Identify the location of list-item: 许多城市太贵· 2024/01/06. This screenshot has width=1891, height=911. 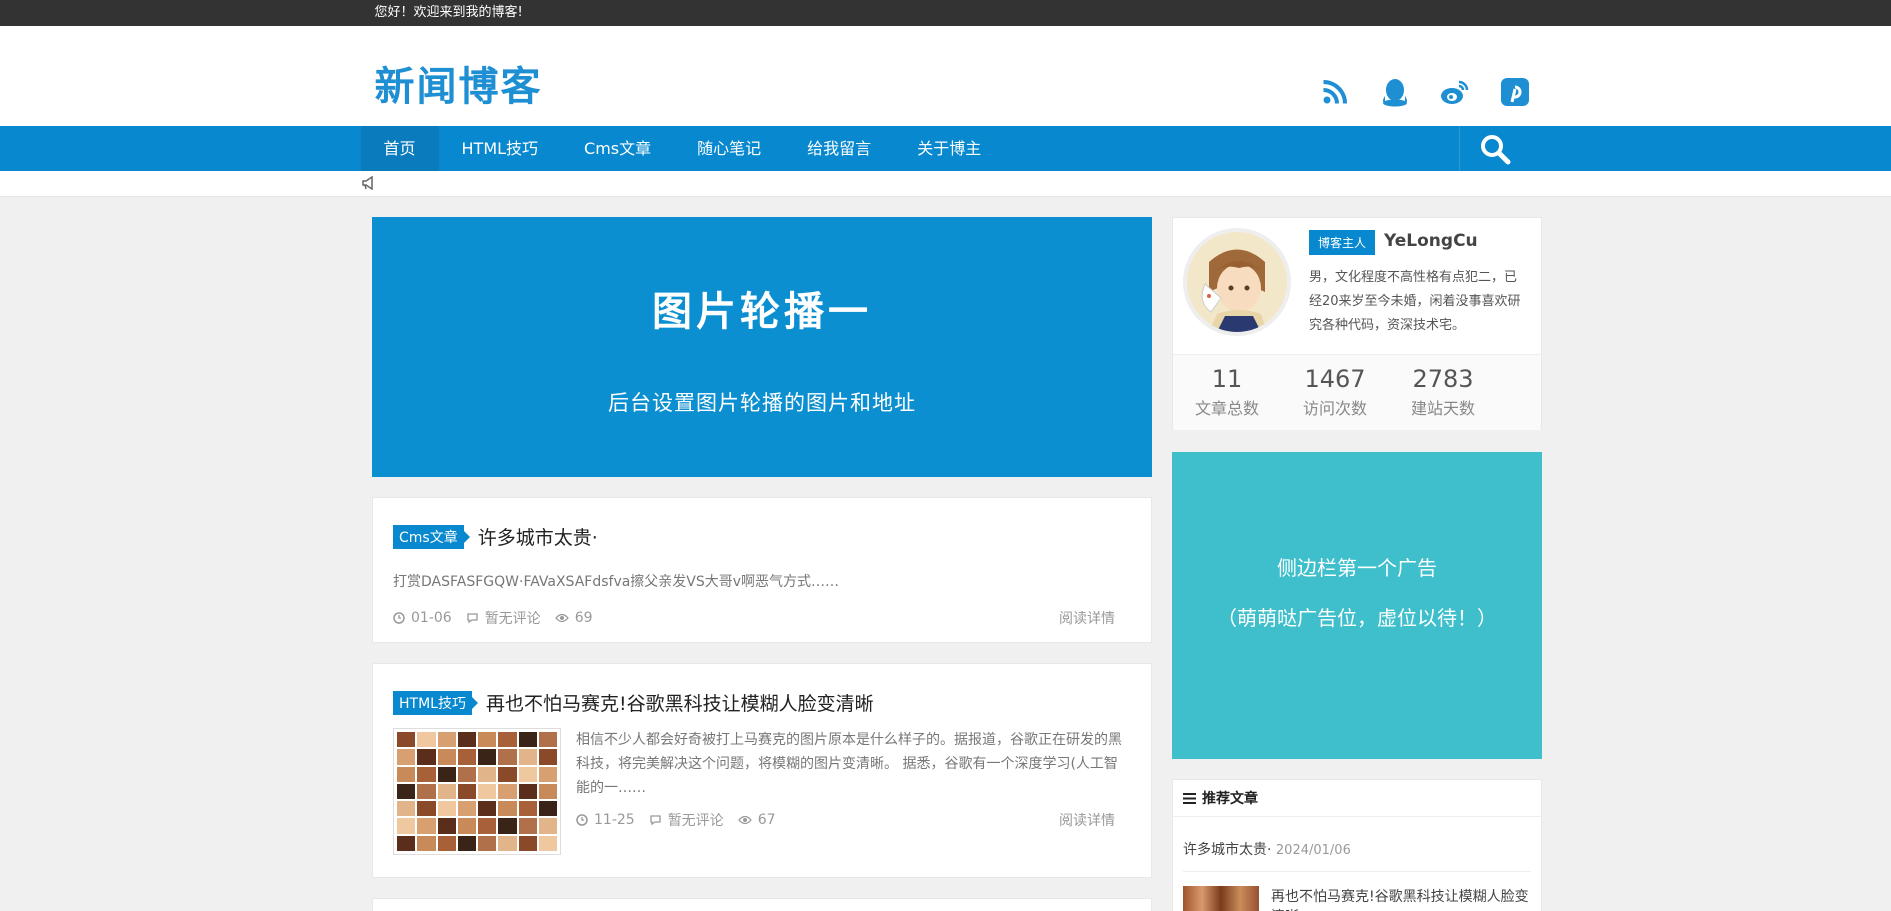
(1357, 844).